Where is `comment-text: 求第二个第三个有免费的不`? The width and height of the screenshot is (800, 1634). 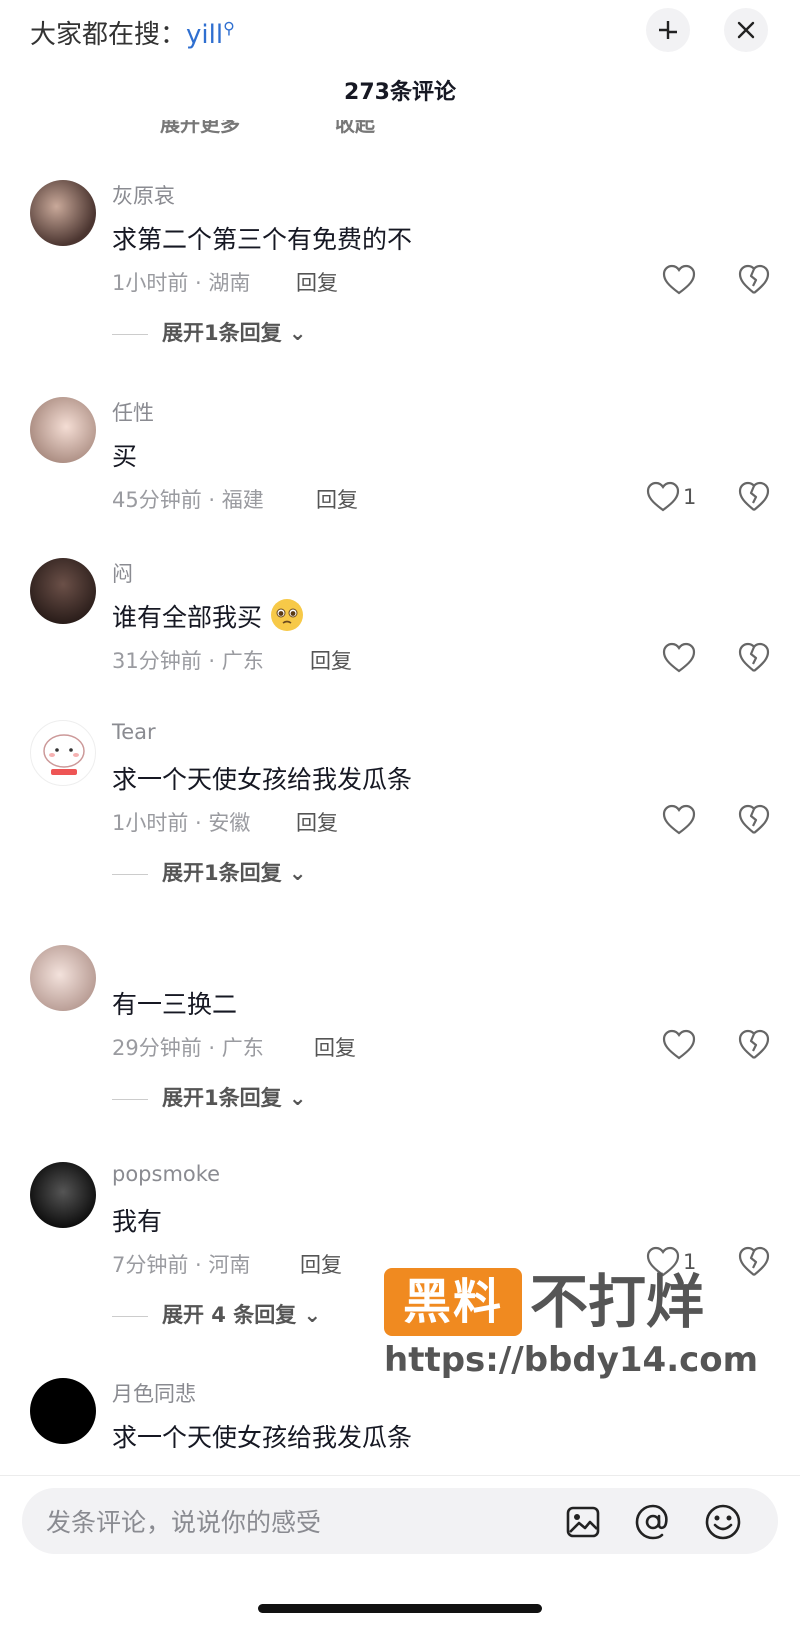 comment-text: 求第二个第三个有免费的不 is located at coordinates (262, 239).